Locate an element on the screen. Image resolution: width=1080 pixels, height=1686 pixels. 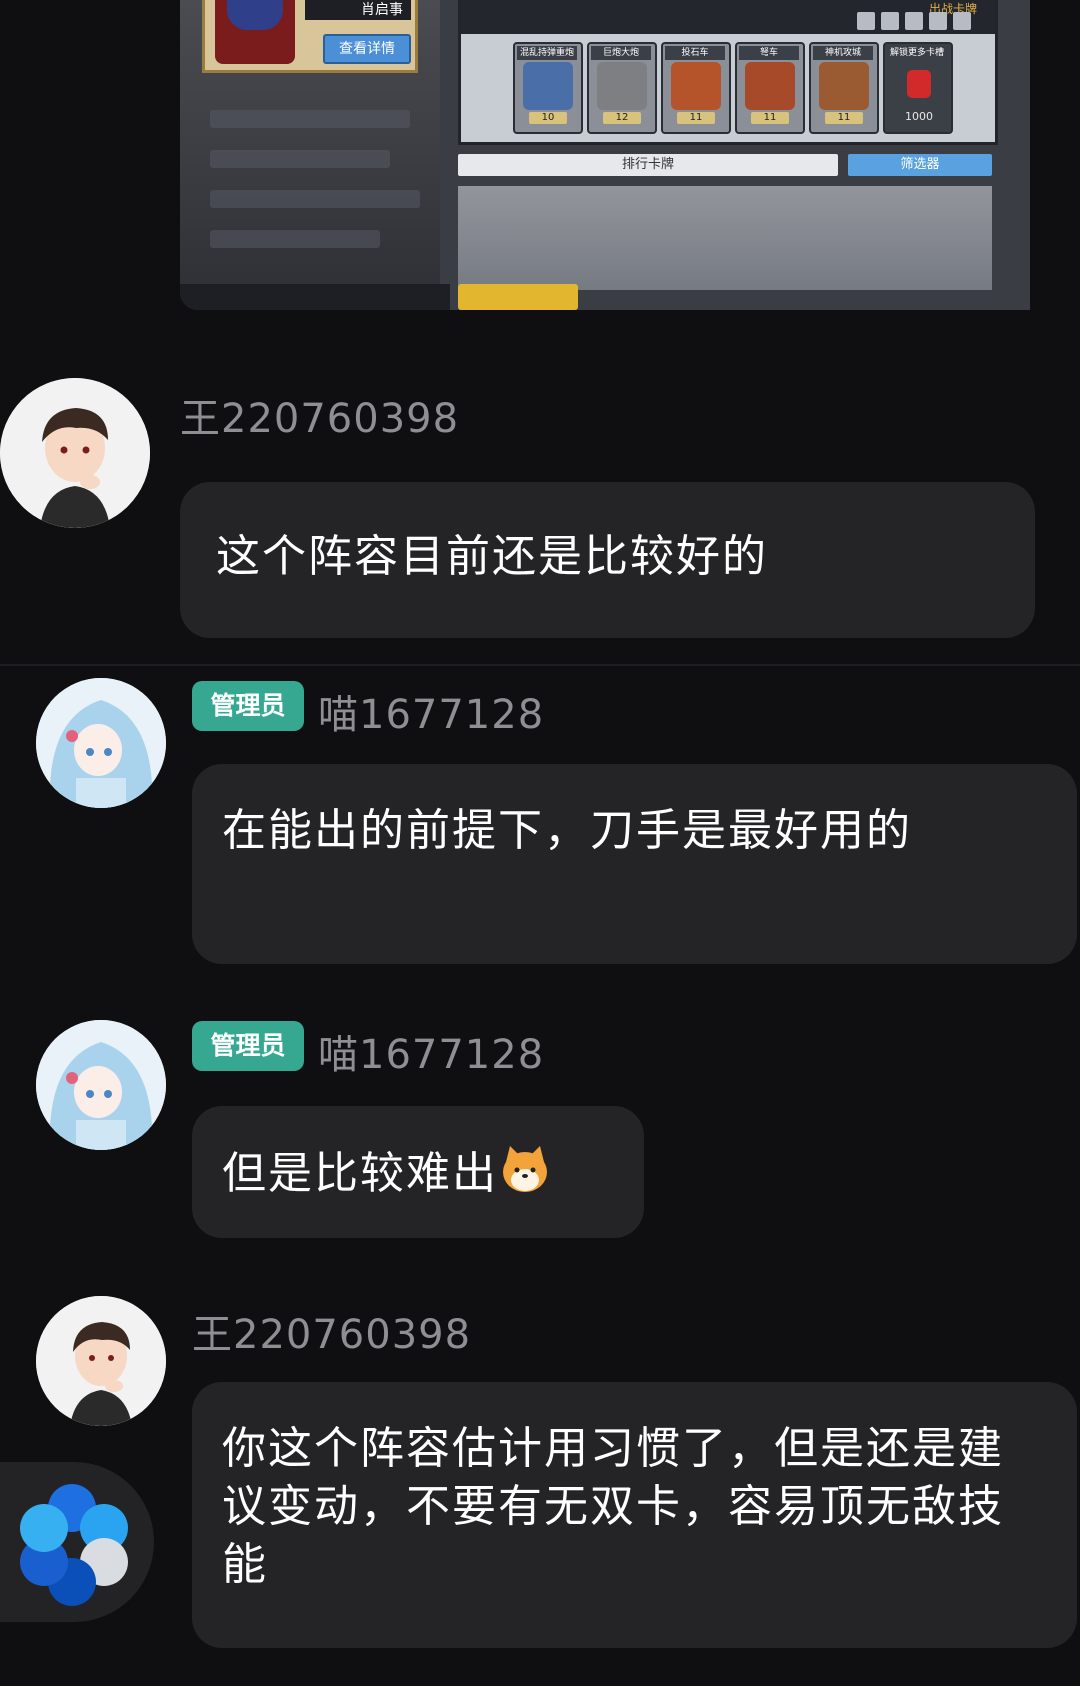
card-slot-label: 神机攻城 is located at coordinates (843, 53).